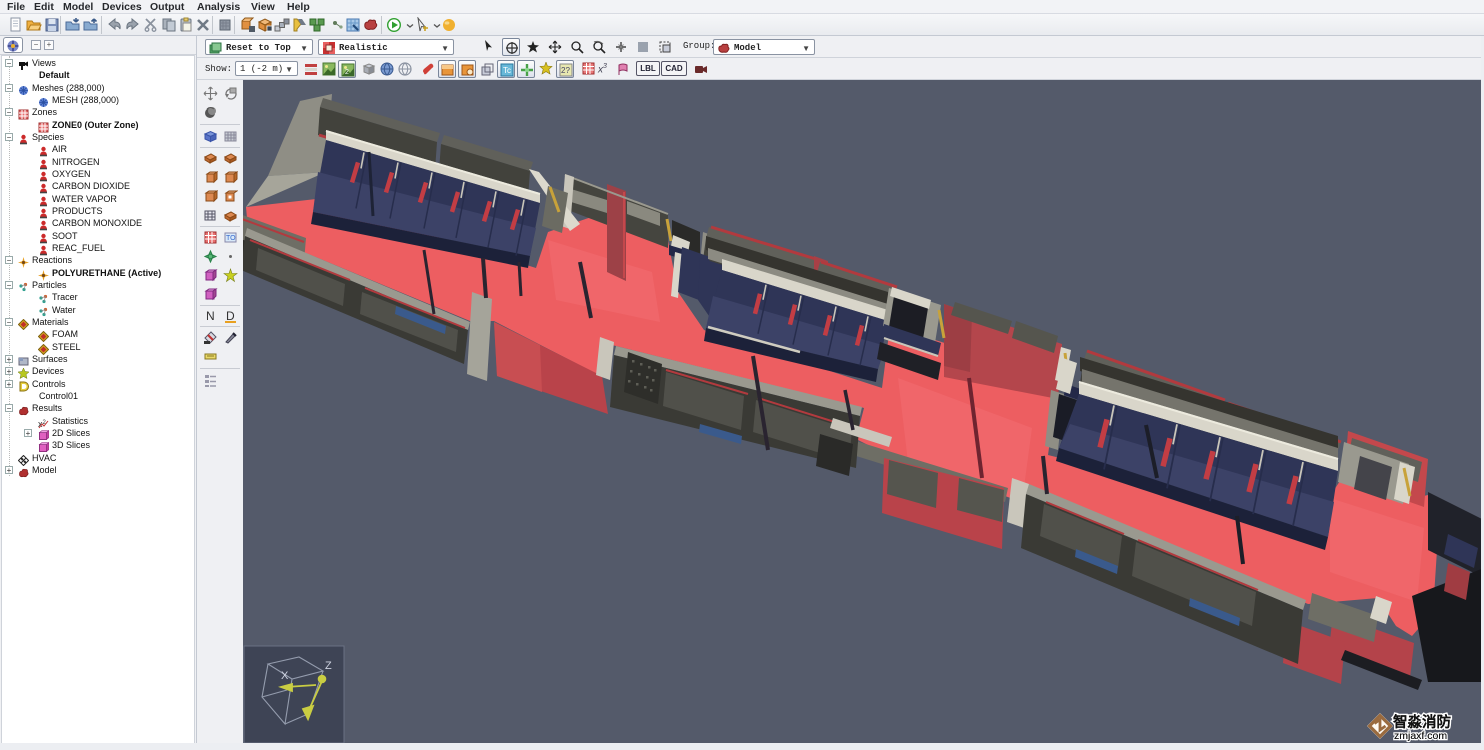 This screenshot has width=1484, height=750. What do you see at coordinates (210, 316) in the screenshot?
I see `svg-text: N` at bounding box center [210, 316].